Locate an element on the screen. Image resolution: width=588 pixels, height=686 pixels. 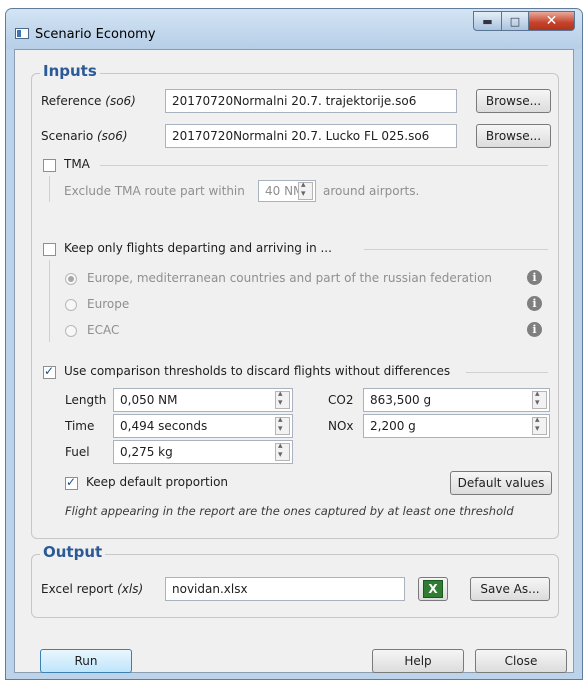
keep-default-label: Keep default proportion is located at coordinates (157, 482).